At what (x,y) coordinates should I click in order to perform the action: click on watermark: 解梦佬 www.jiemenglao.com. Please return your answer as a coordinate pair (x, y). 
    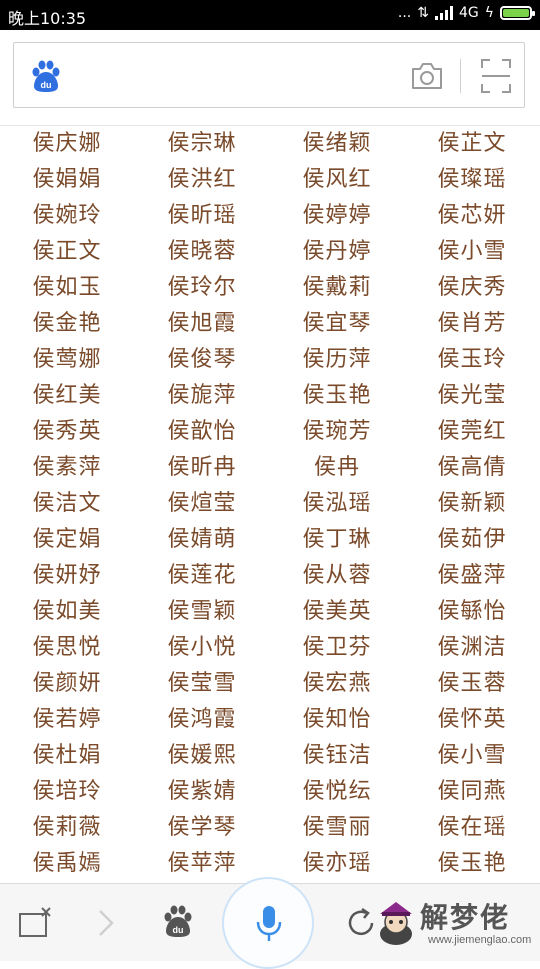
    Looking at the image, I should click on (454, 922).